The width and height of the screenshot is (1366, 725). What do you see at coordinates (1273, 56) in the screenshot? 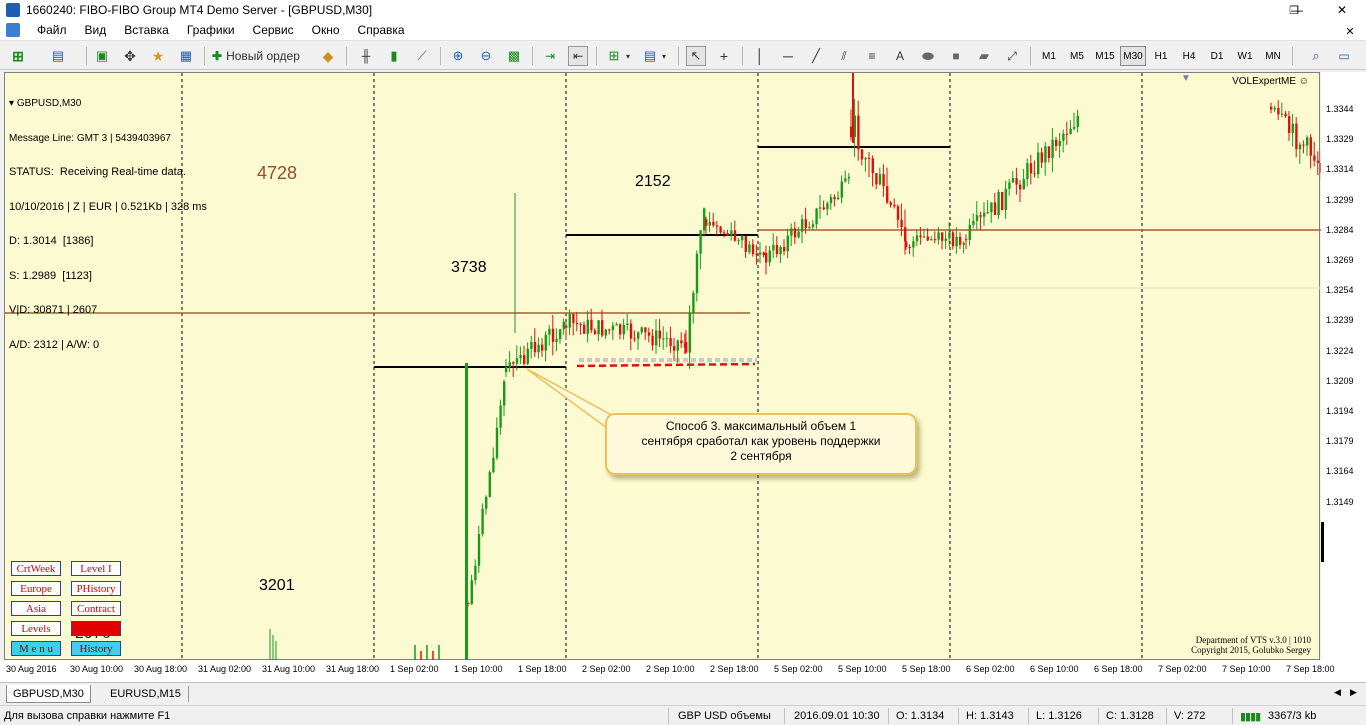
I see `timeframe-mn: MN` at bounding box center [1273, 56].